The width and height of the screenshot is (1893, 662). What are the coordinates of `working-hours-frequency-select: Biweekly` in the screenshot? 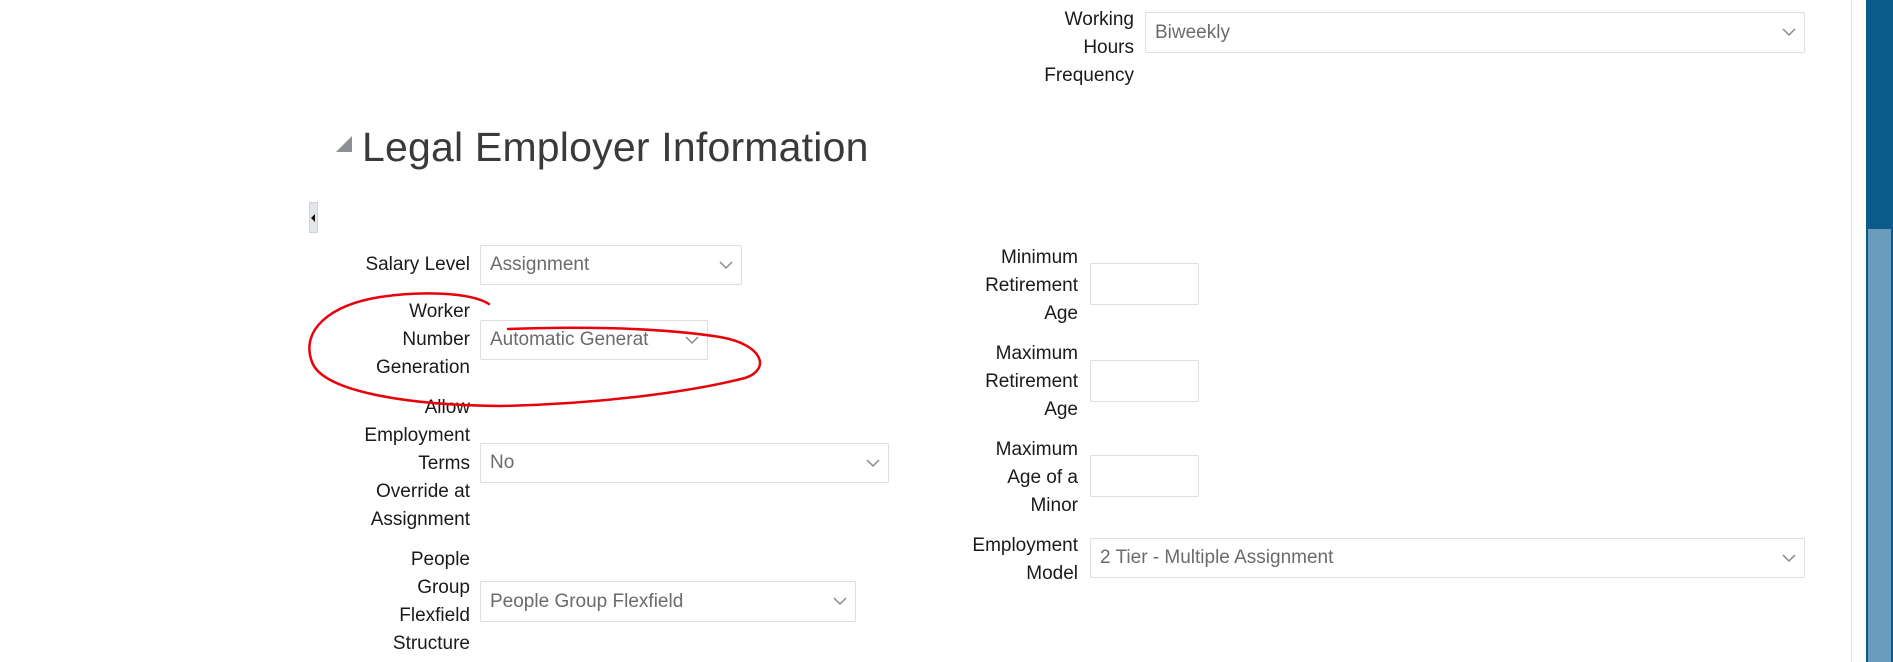 It's located at (1475, 32).